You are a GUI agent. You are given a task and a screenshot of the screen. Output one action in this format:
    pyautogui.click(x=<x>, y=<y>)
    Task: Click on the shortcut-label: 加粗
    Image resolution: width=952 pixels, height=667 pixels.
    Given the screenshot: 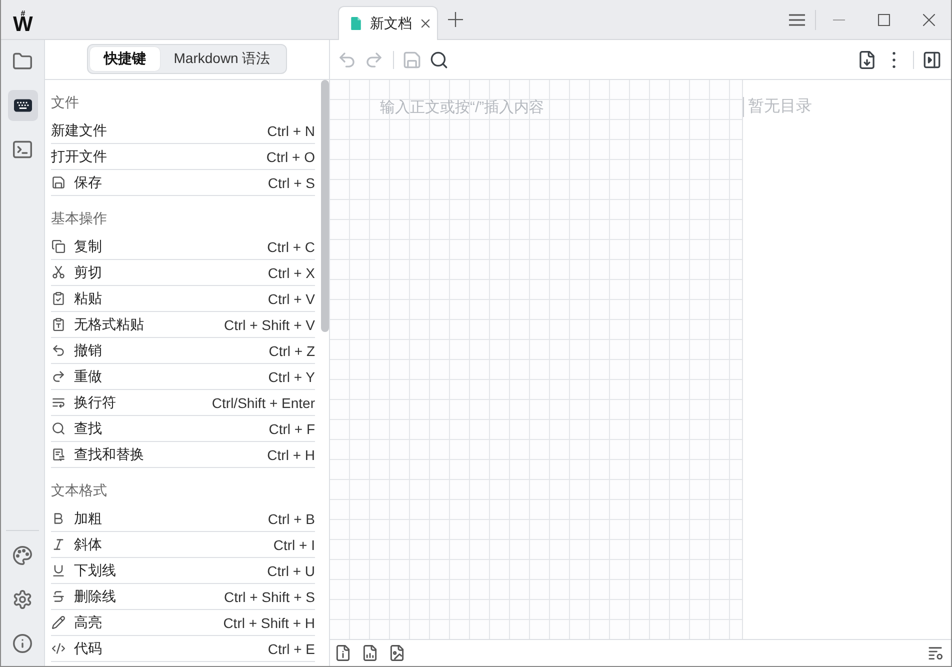 What is the action you would take?
    pyautogui.click(x=88, y=519)
    